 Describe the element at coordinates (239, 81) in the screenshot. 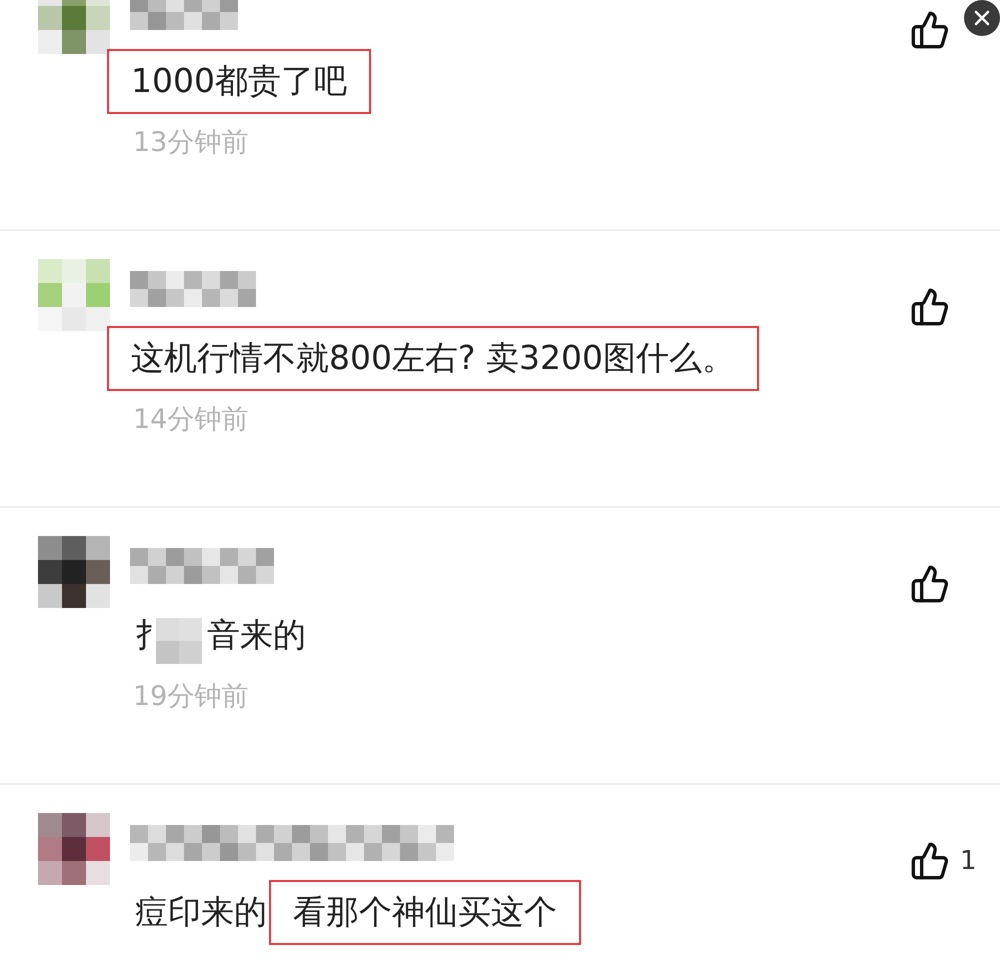

I see `highlighted-comment-text: 1000都贵了吧` at that location.